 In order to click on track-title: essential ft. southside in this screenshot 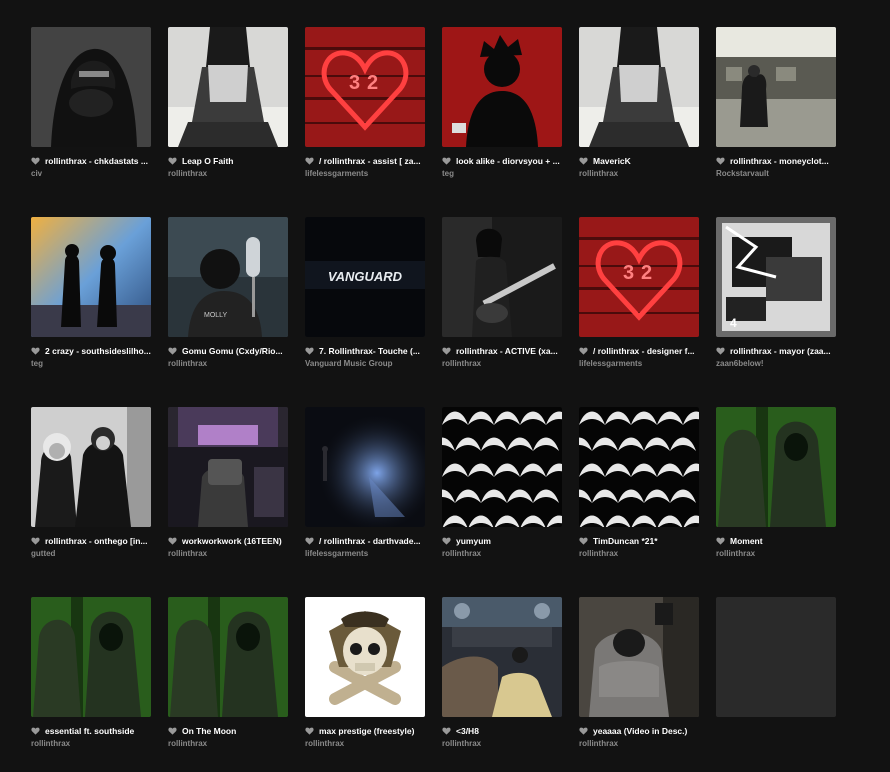, I will do `click(89, 731)`.